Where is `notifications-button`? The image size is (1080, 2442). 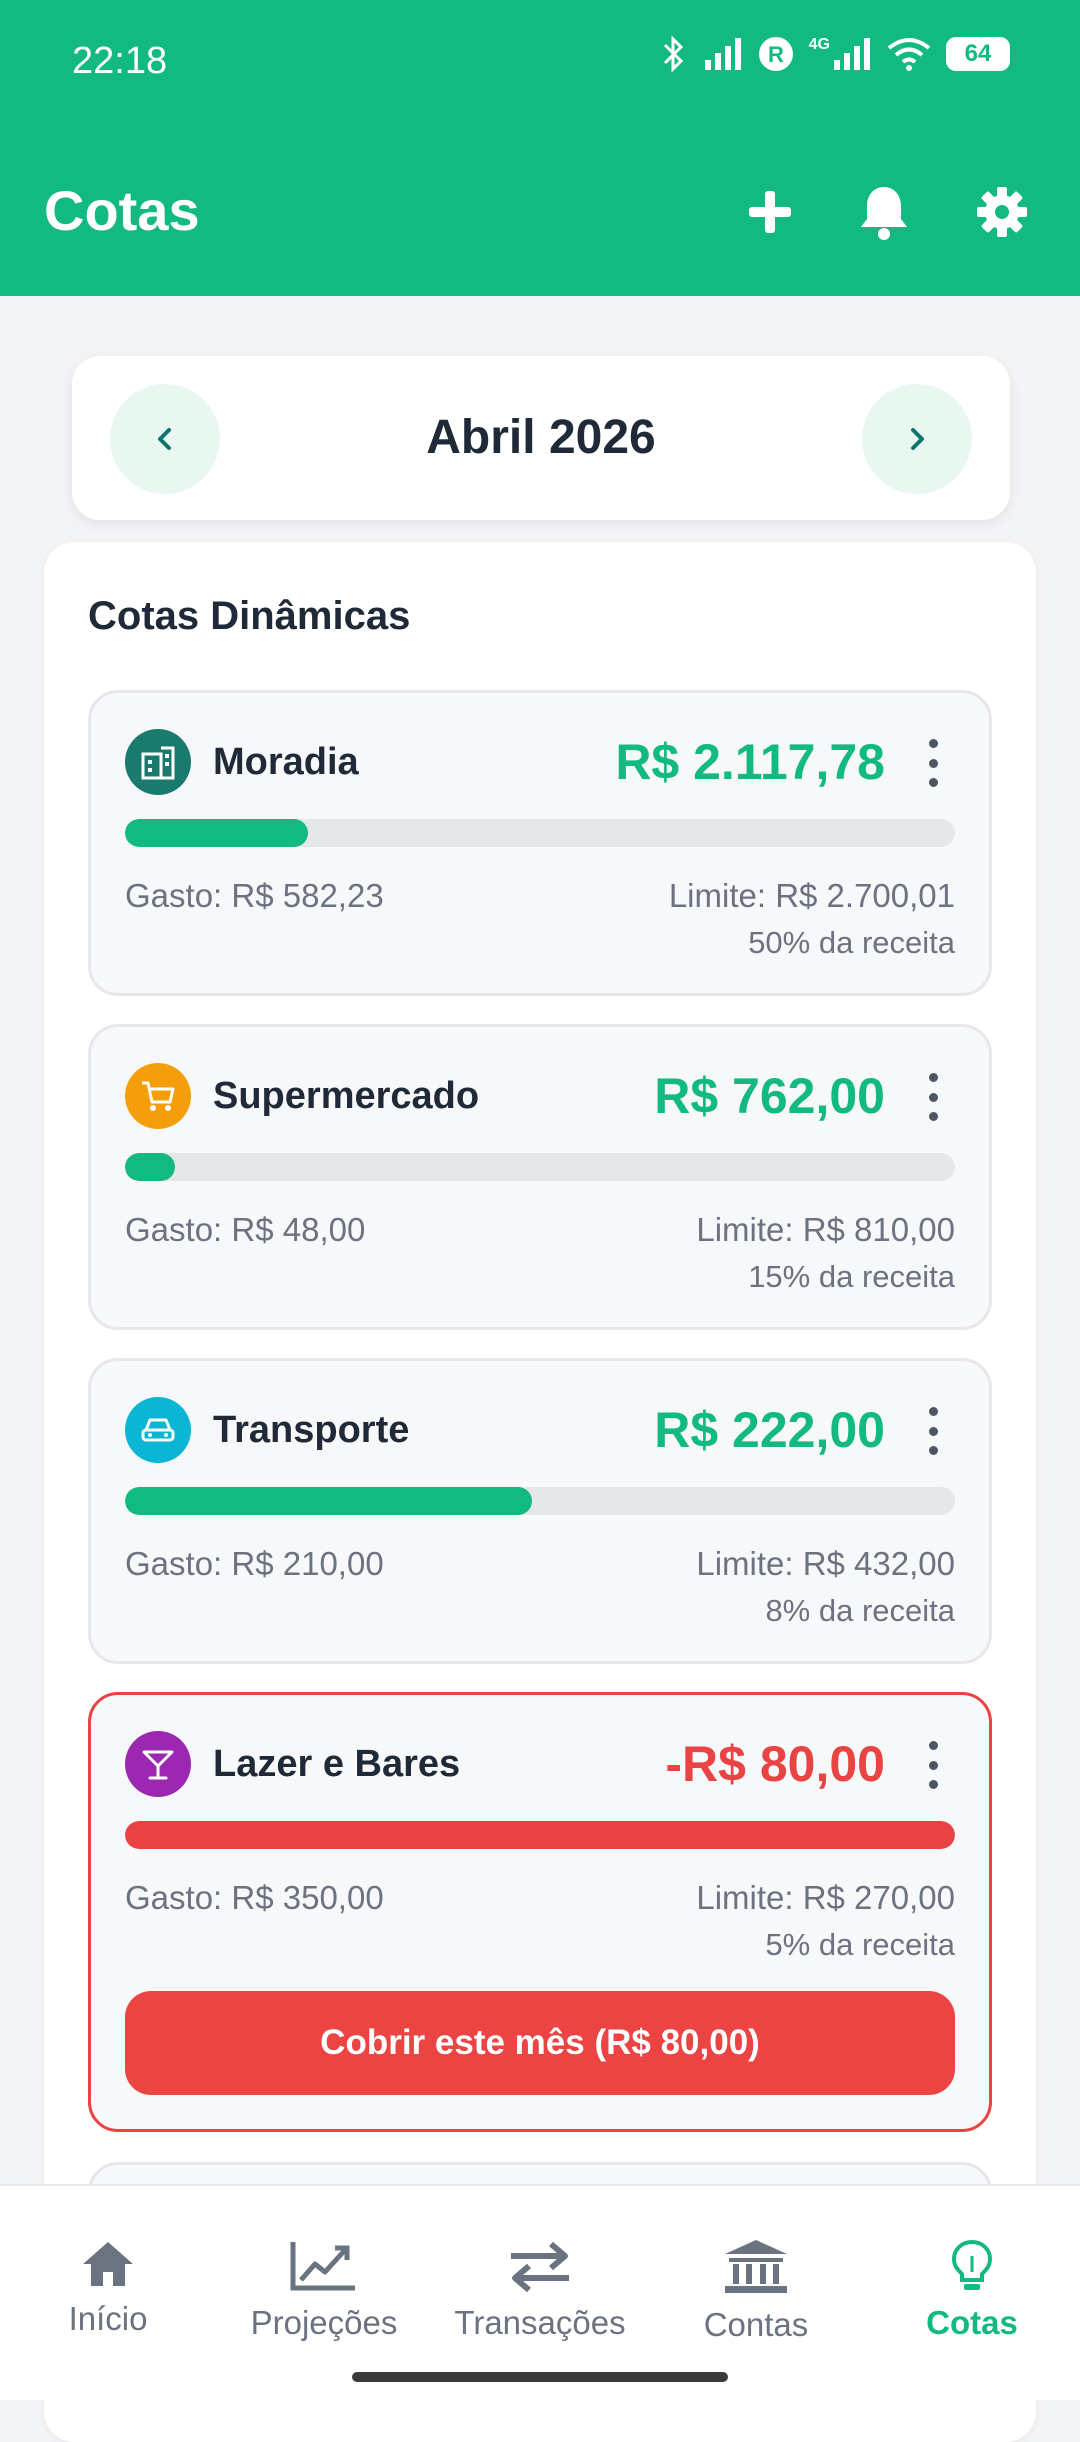 notifications-button is located at coordinates (884, 212).